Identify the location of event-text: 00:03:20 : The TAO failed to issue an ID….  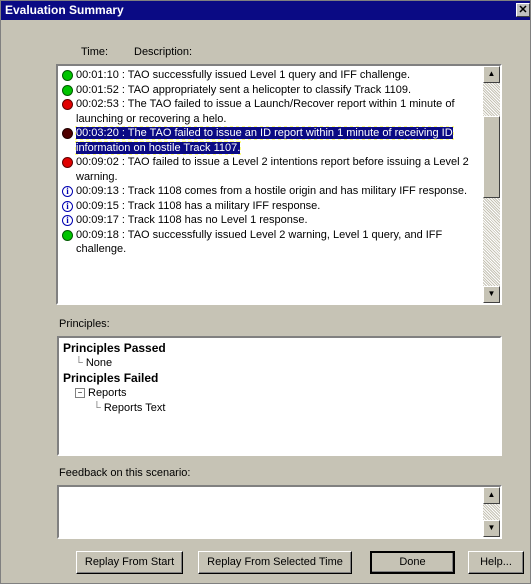
(264, 140).